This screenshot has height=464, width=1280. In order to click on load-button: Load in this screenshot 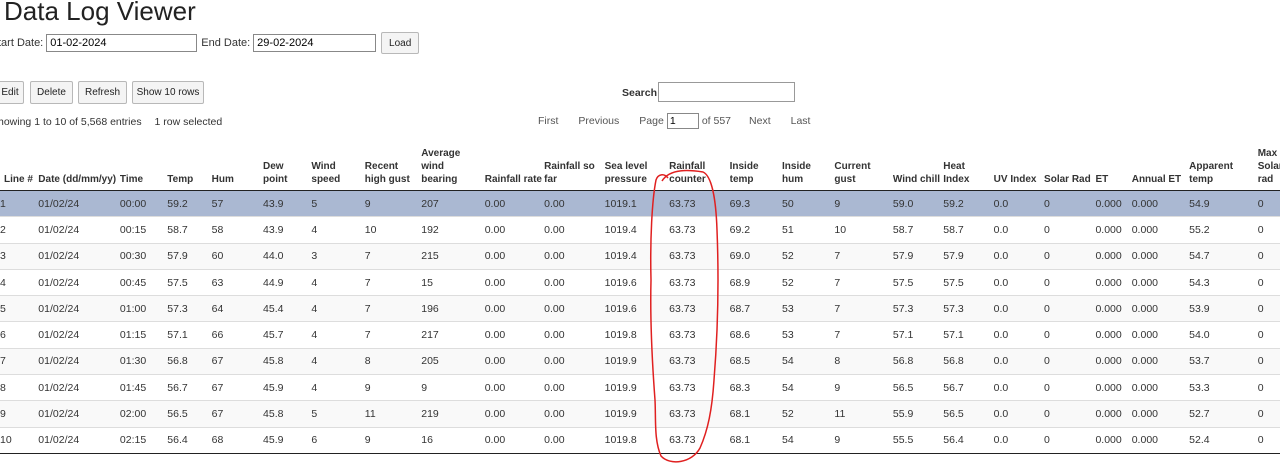, I will do `click(400, 43)`.